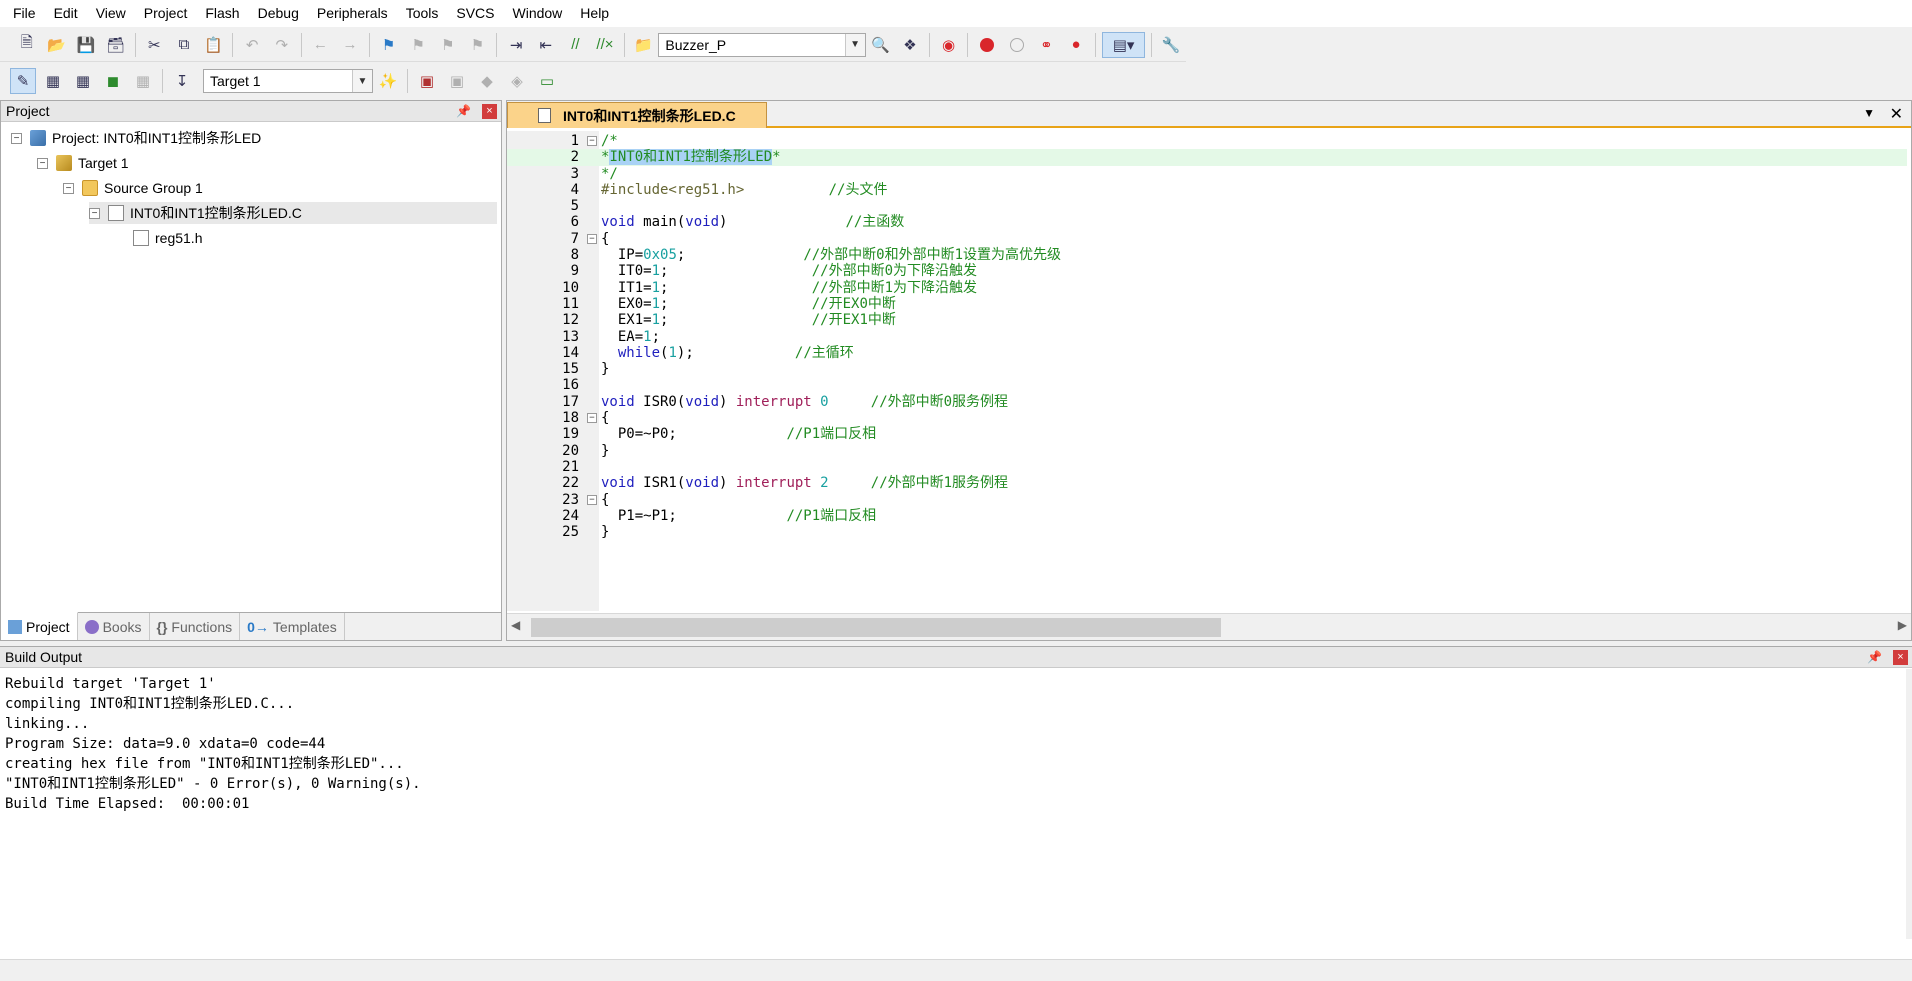 Image resolution: width=1912 pixels, height=981 pixels. Describe the element at coordinates (547, 81) in the screenshot. I see `event-recorder-icon: ▭` at that location.